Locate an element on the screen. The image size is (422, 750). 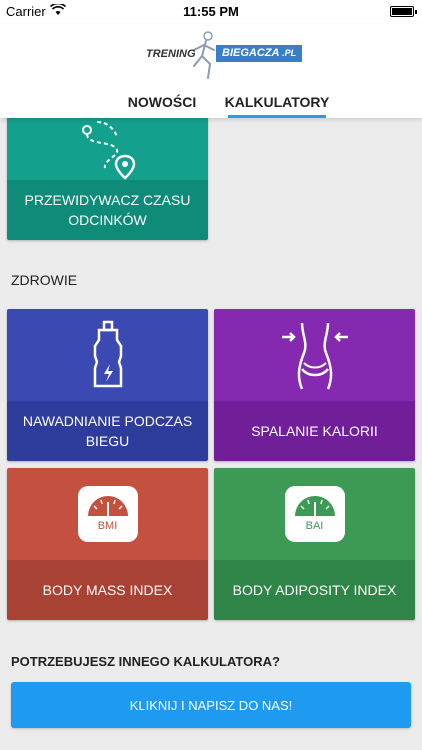
clock: 11:55 PM is located at coordinates (211, 11).